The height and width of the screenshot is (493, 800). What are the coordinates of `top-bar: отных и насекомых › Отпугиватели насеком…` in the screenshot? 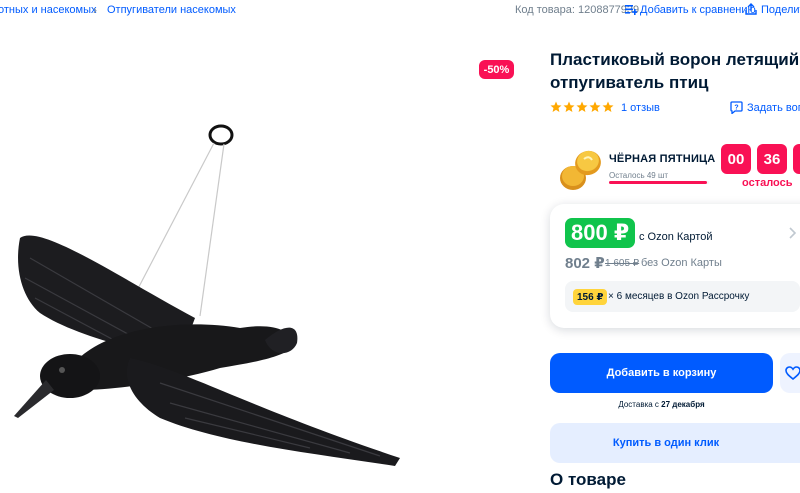 It's located at (400, 11).